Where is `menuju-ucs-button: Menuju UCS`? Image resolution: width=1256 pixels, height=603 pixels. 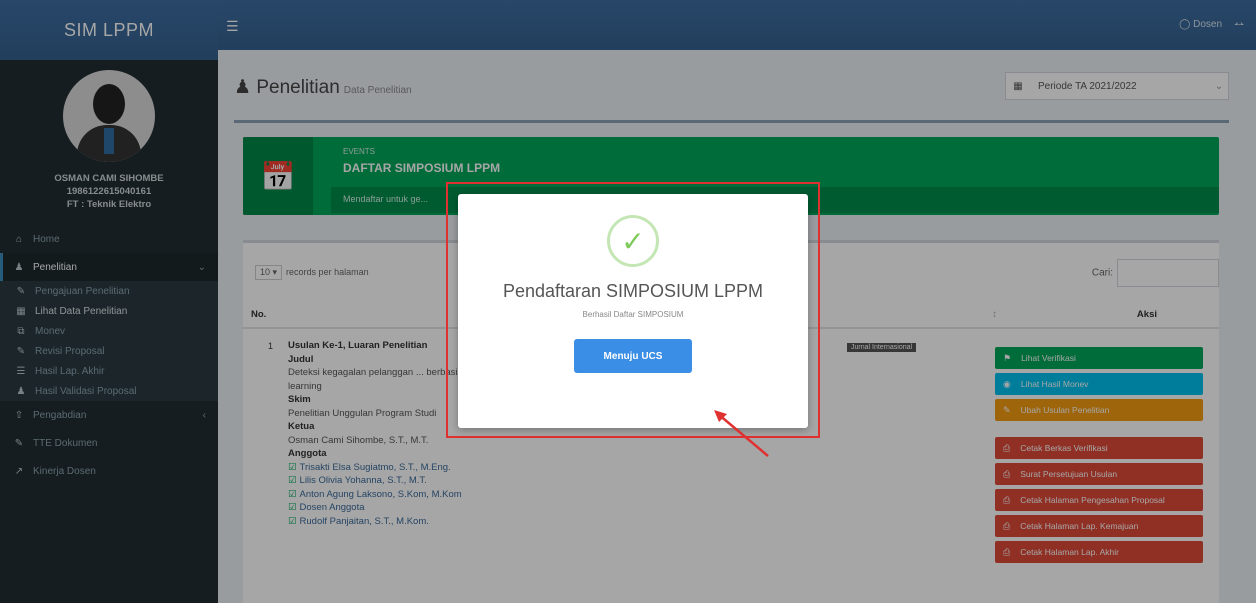 menuju-ucs-button: Menuju UCS is located at coordinates (633, 356).